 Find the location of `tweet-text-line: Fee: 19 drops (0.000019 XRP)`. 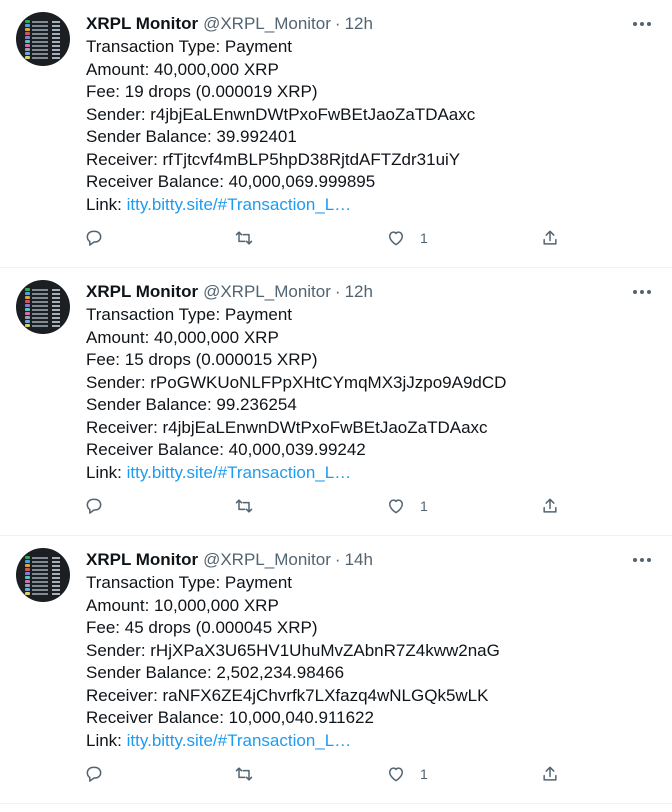

tweet-text-line: Fee: 19 drops (0.000019 XRP) is located at coordinates (202, 91).